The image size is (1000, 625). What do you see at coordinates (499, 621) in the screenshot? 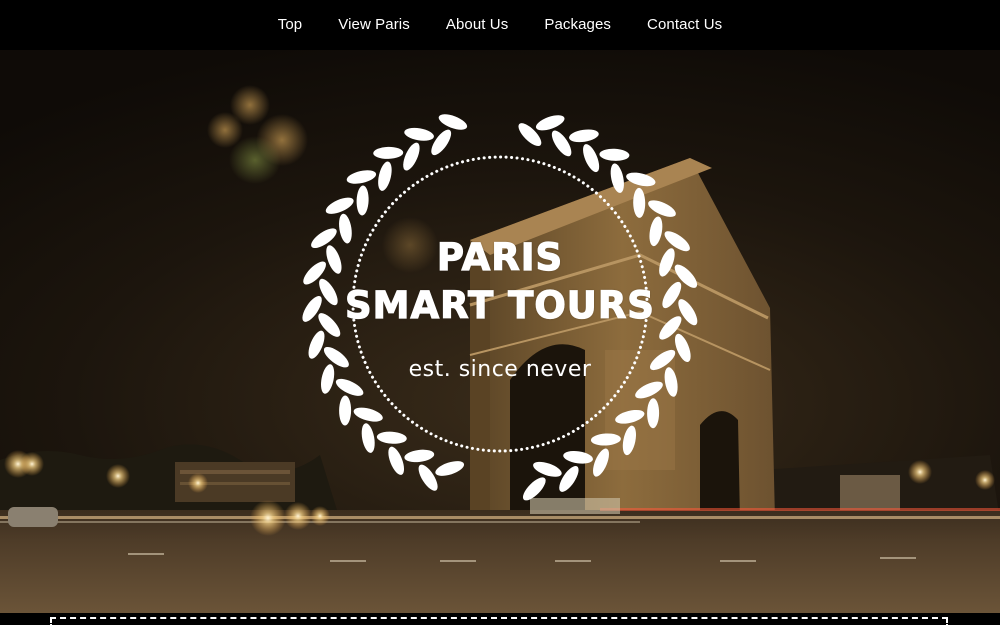
I see `section-frame` at bounding box center [499, 621].